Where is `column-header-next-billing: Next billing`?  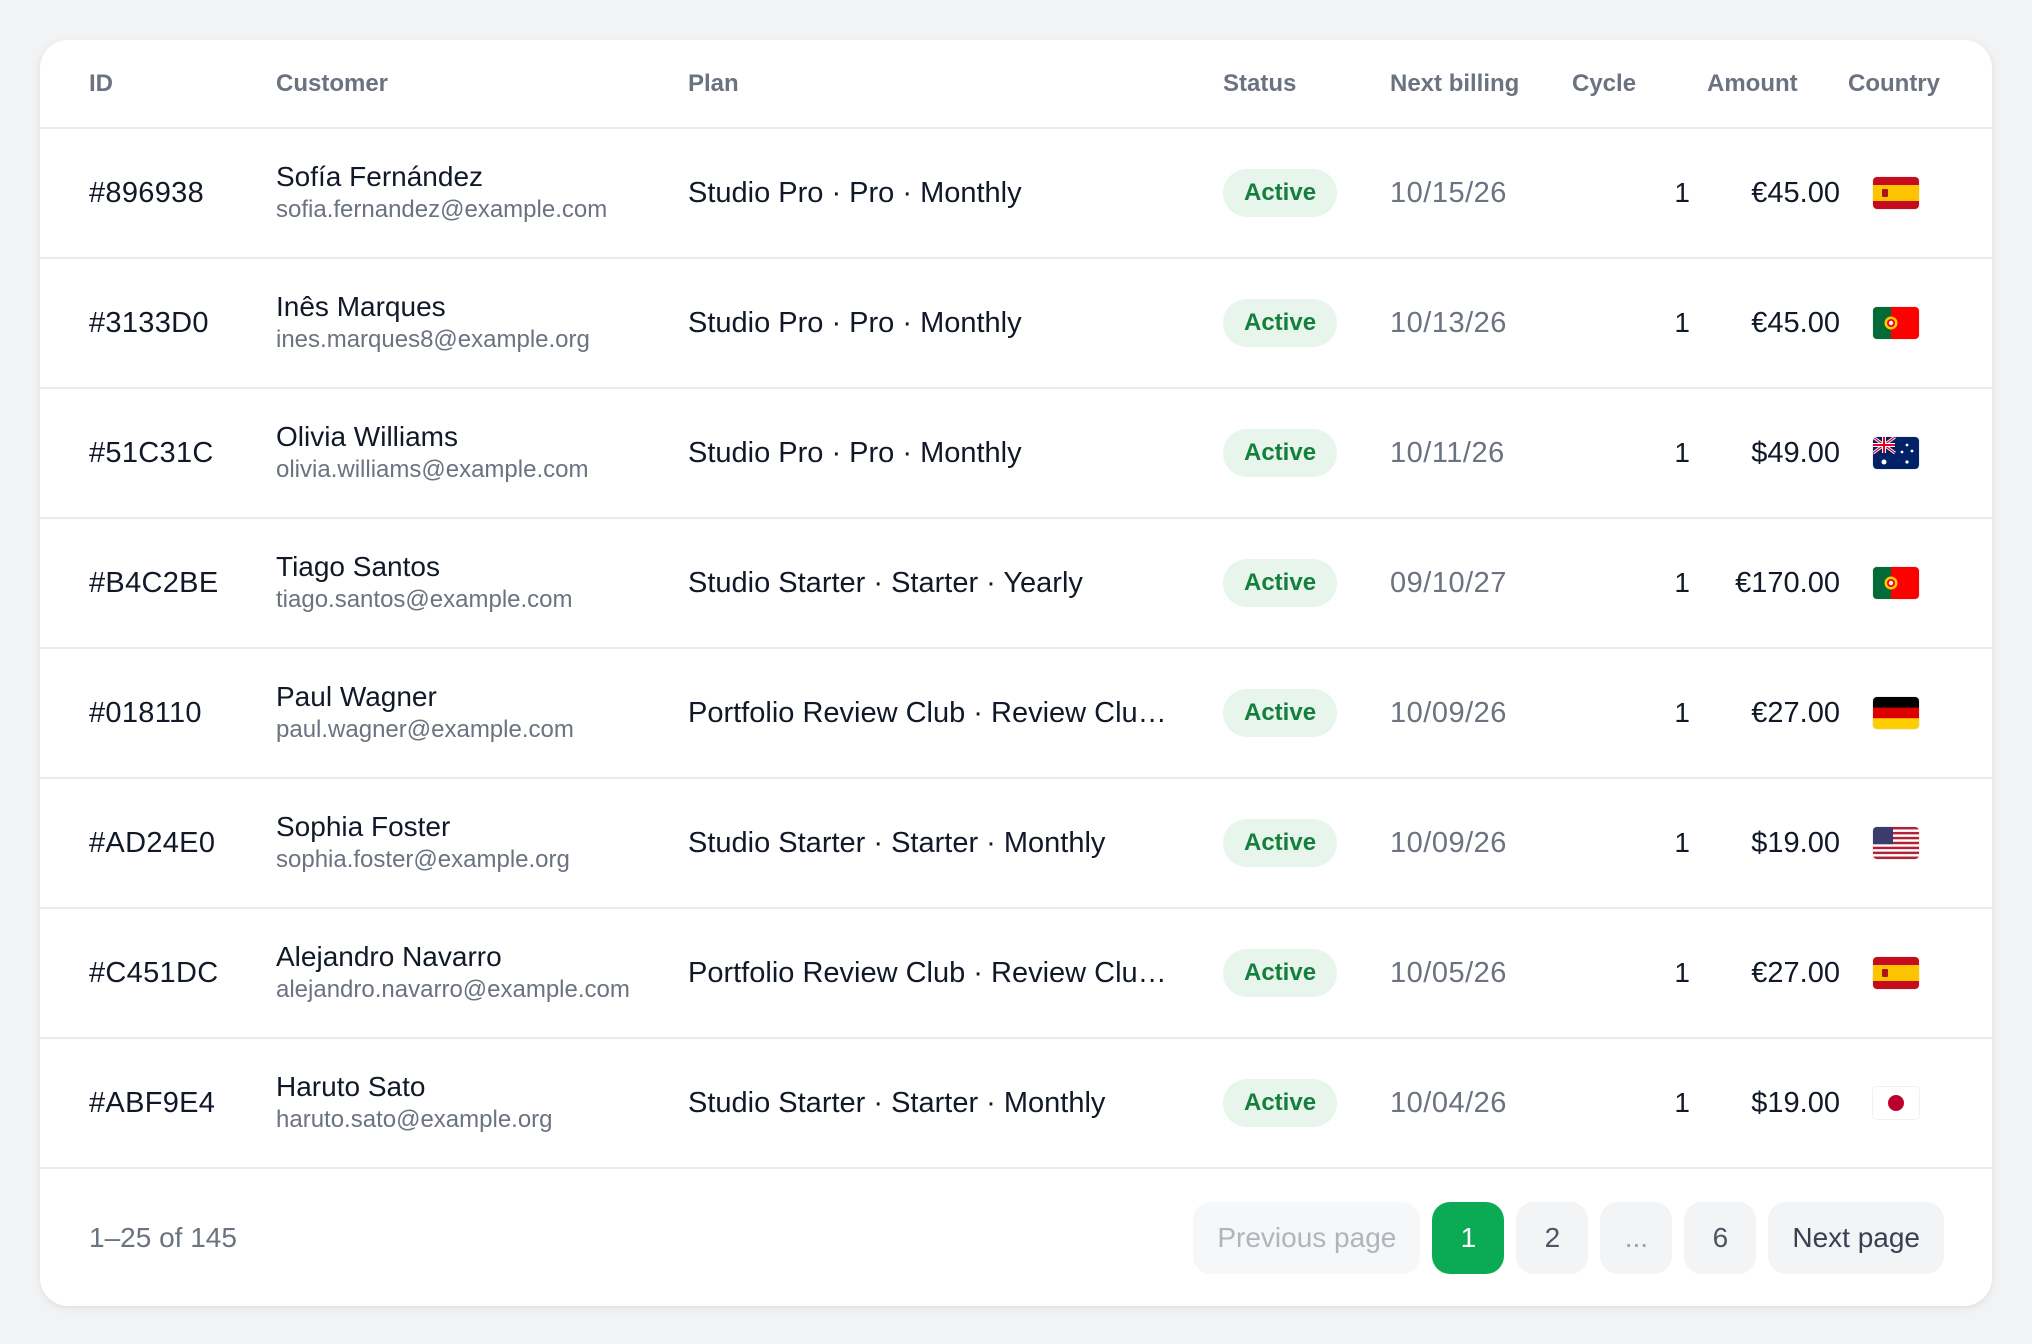 column-header-next-billing: Next billing is located at coordinates (1454, 83).